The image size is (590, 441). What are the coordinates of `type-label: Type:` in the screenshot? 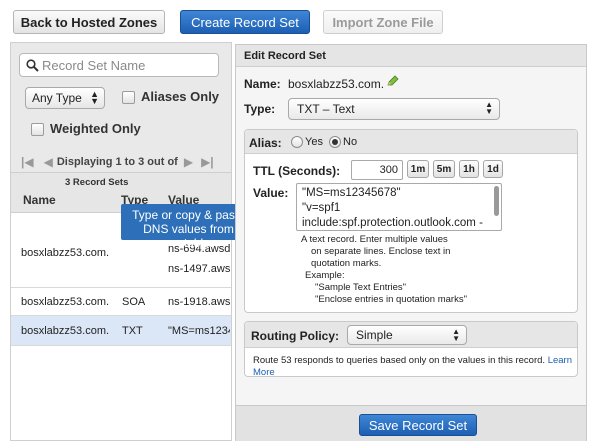 It's located at (260, 109).